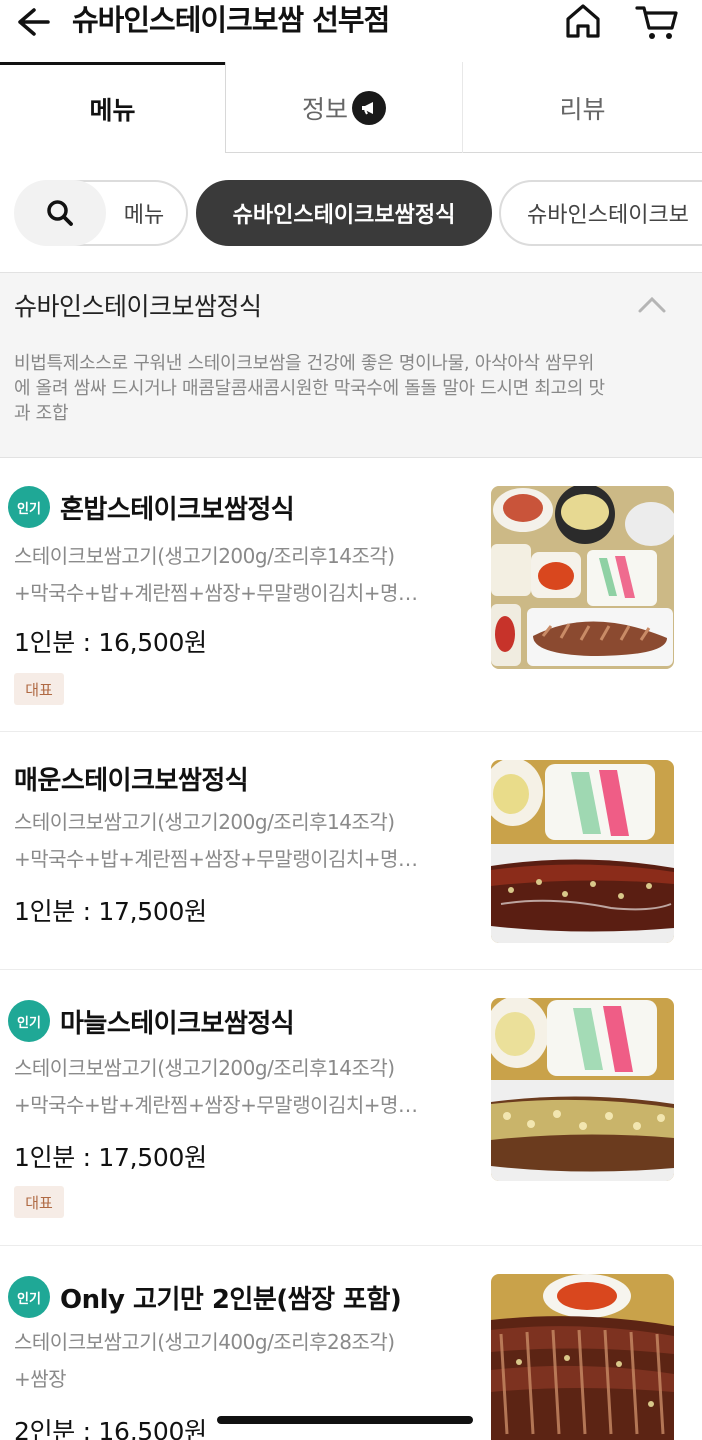 The width and height of the screenshot is (702, 1440). I want to click on item-name: 마늘스테이크보쌈정식, so click(177, 1023).